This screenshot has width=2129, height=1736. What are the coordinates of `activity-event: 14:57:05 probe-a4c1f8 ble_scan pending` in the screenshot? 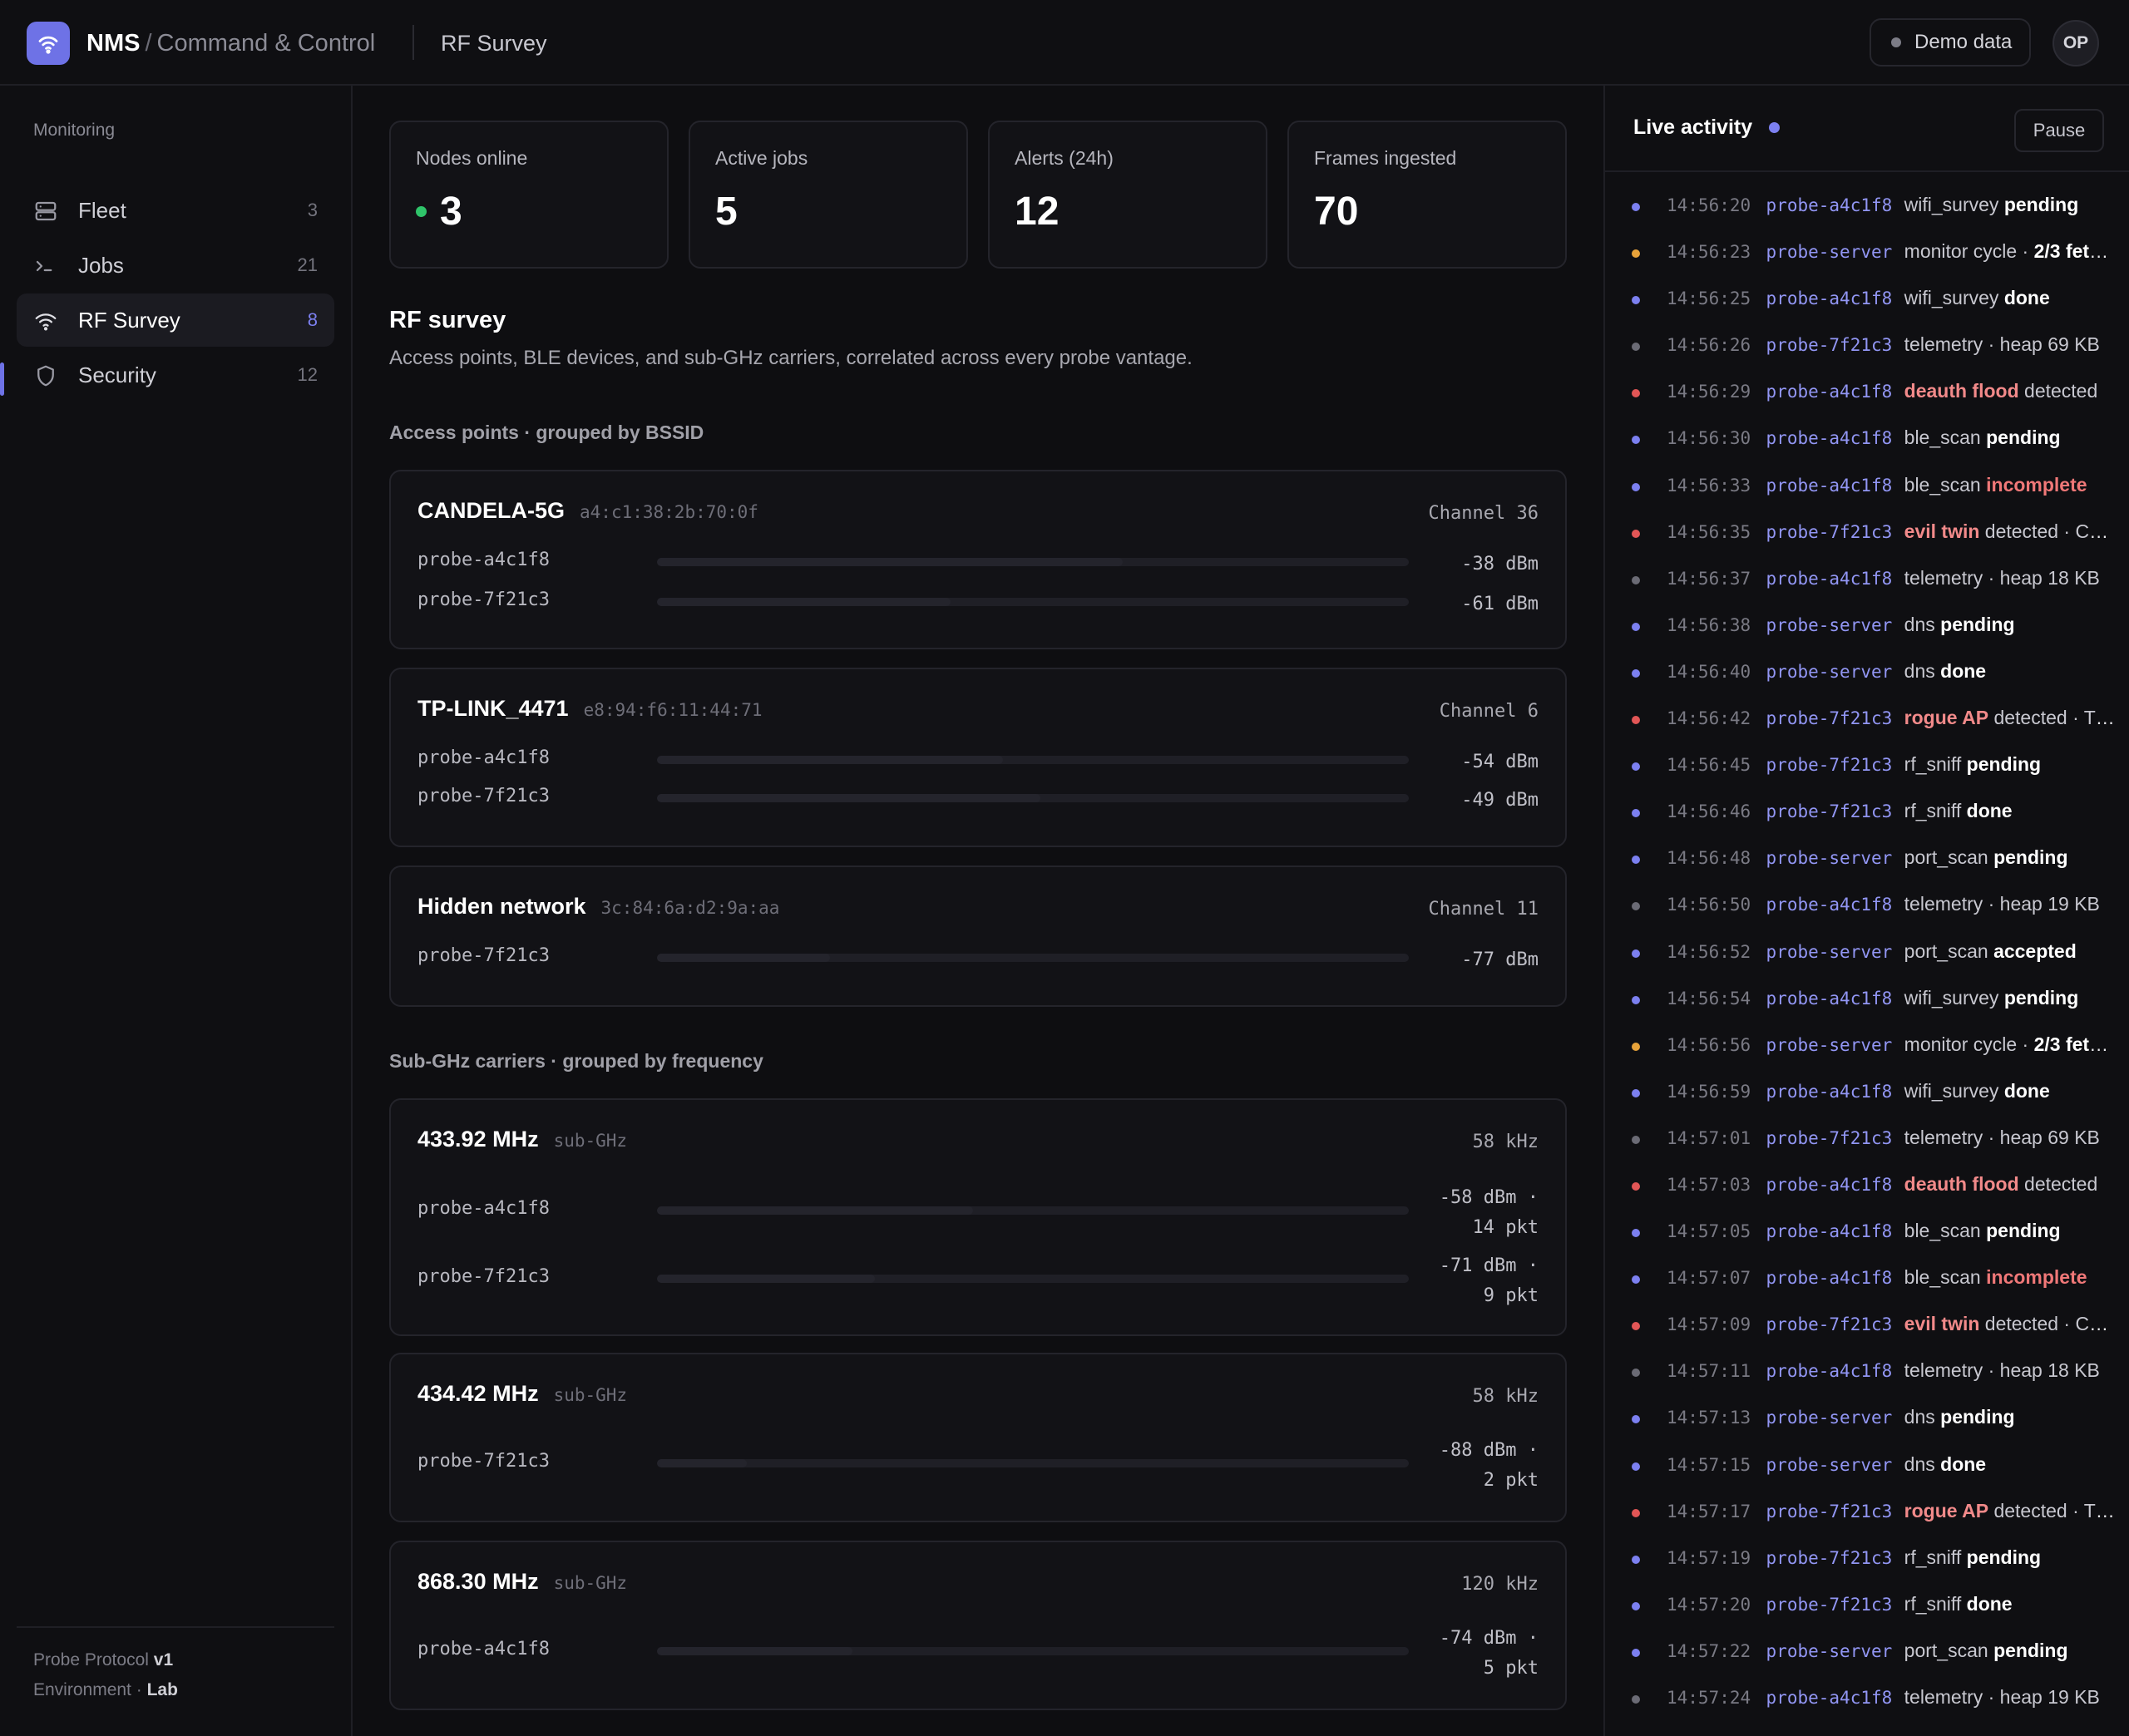 It's located at (1867, 1233).